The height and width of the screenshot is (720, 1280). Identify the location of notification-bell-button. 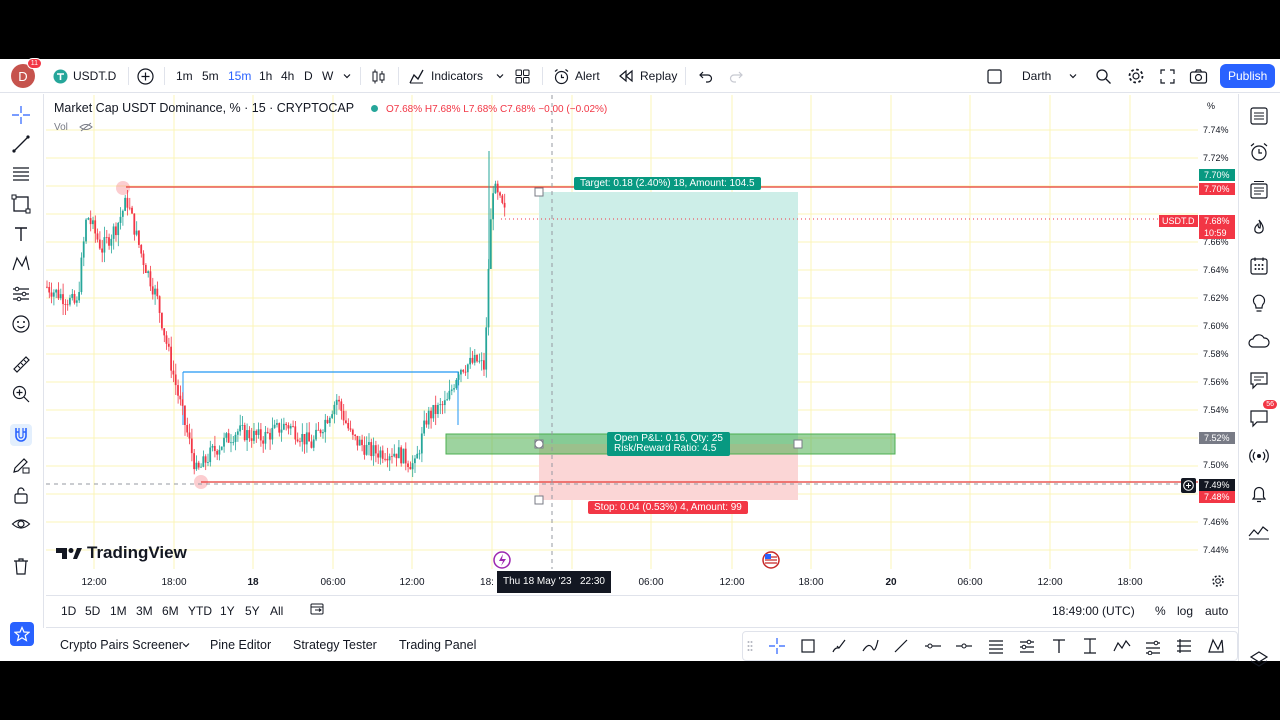
(1259, 494).